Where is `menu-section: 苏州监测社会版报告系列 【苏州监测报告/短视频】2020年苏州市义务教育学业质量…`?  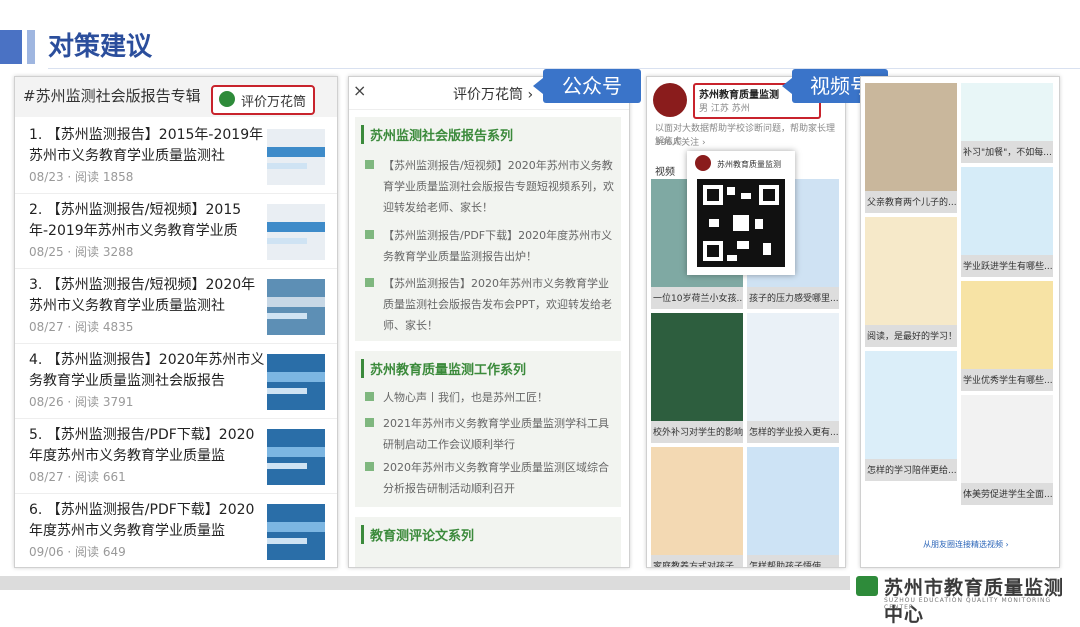 menu-section: 苏州监测社会版报告系列 【苏州监测报告/短视频】2020年苏州市义务教育学业质量… is located at coordinates (488, 229).